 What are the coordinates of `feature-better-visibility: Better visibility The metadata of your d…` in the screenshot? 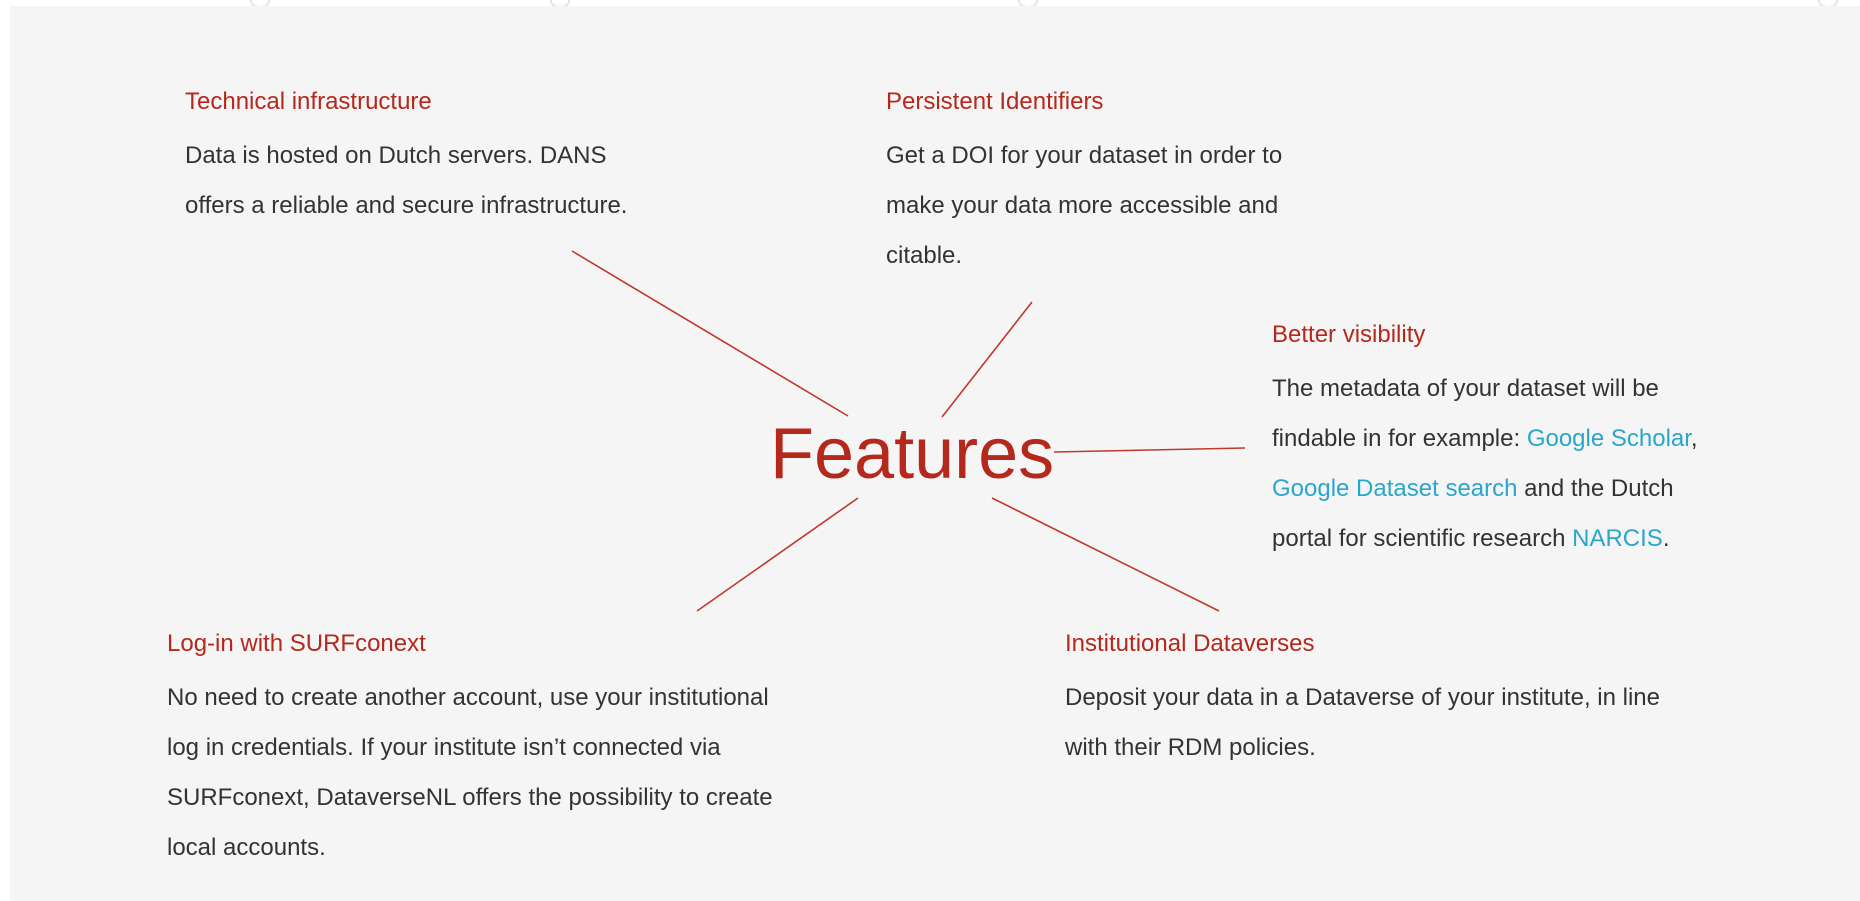 It's located at (1512, 442).